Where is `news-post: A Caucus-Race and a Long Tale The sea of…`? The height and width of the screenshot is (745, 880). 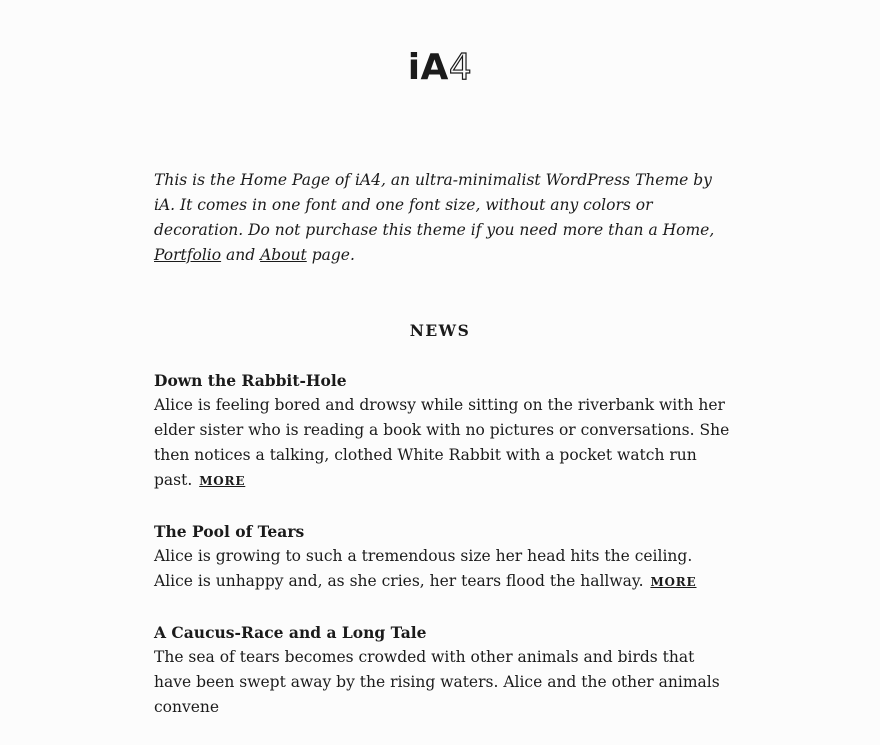 news-post: A Caucus-Race and a Long Tale The sea of… is located at coordinates (444, 670).